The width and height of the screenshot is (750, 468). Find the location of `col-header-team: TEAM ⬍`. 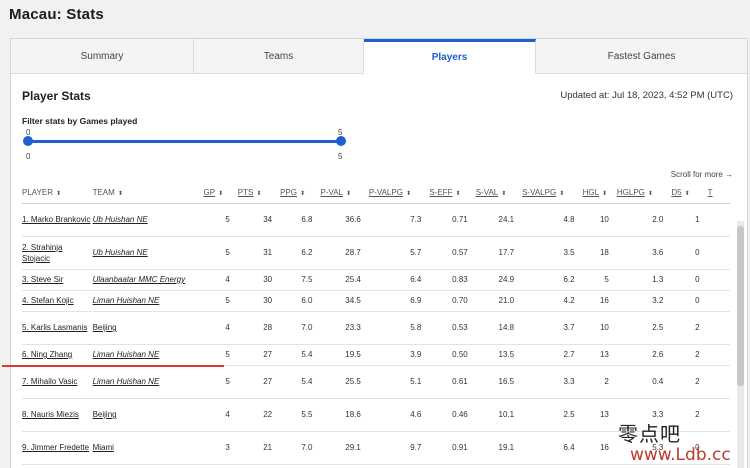

col-header-team: TEAM ⬍ is located at coordinates (148, 193).